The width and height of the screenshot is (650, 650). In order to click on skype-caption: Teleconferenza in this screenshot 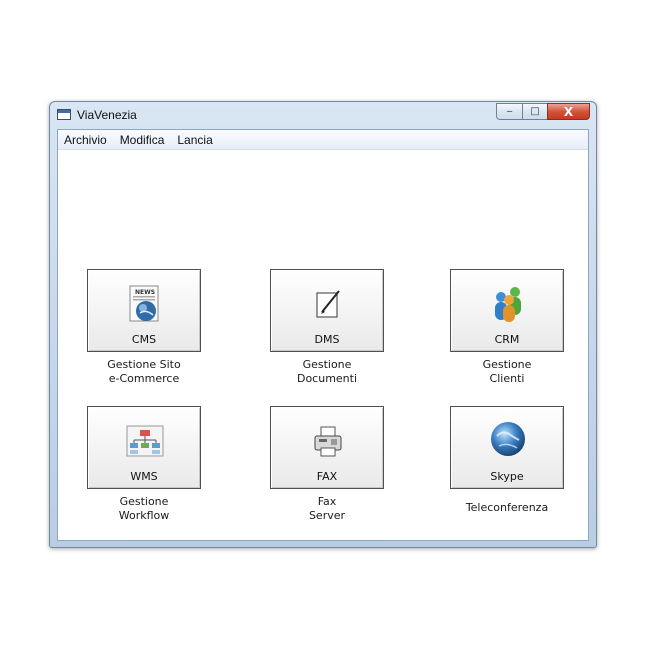, I will do `click(507, 508)`.